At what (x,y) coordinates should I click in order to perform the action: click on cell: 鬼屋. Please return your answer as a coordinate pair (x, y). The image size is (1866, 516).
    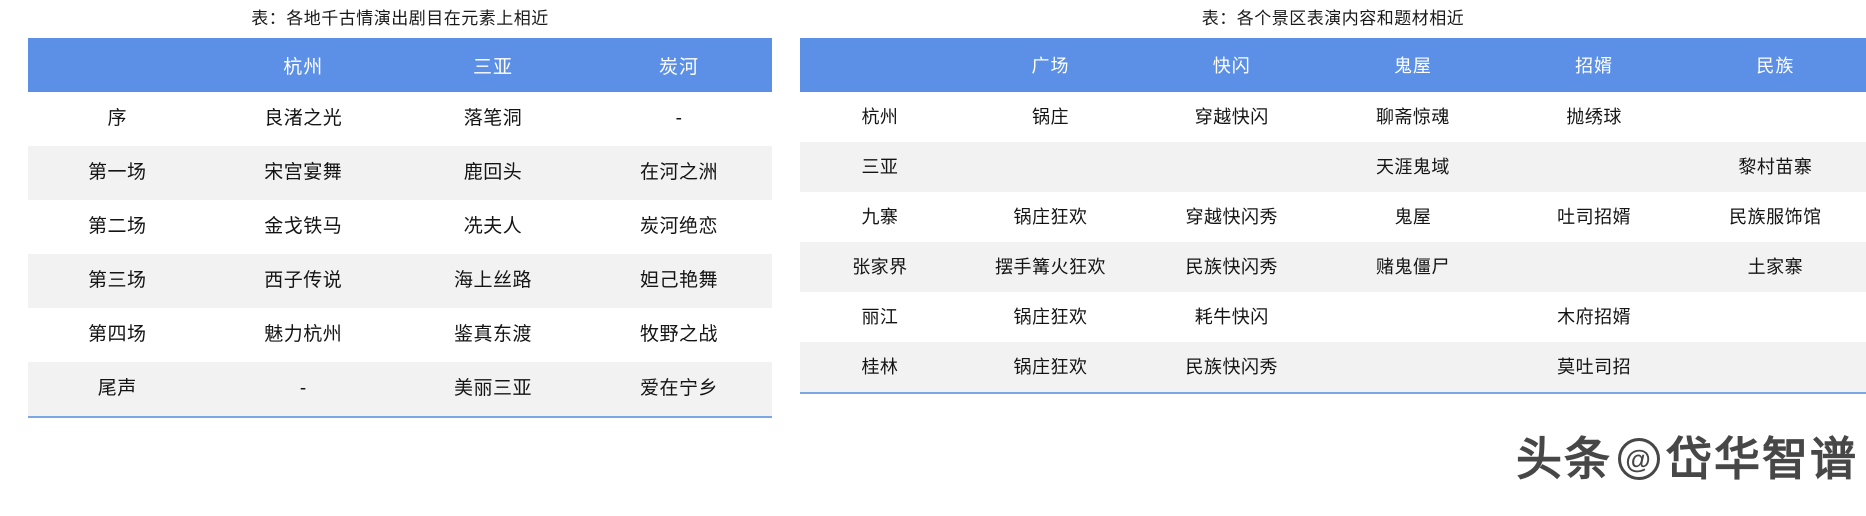
    Looking at the image, I should click on (1413, 217).